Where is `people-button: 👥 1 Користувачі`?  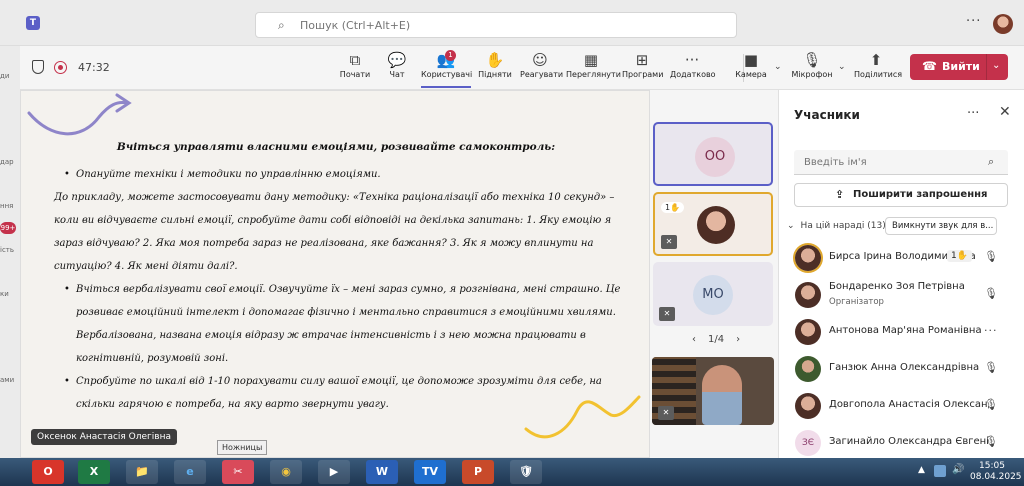
people-button: 👥 1 Користувачі is located at coordinates (446, 69).